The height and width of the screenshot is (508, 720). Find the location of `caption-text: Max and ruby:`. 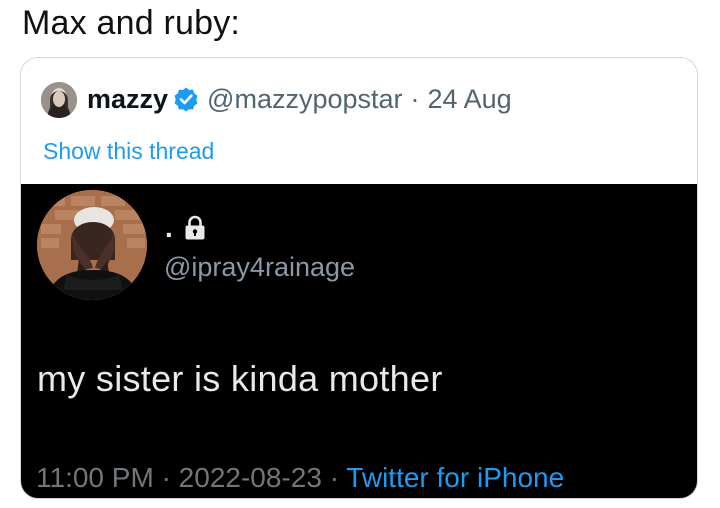

caption-text: Max and ruby: is located at coordinates (131, 23).